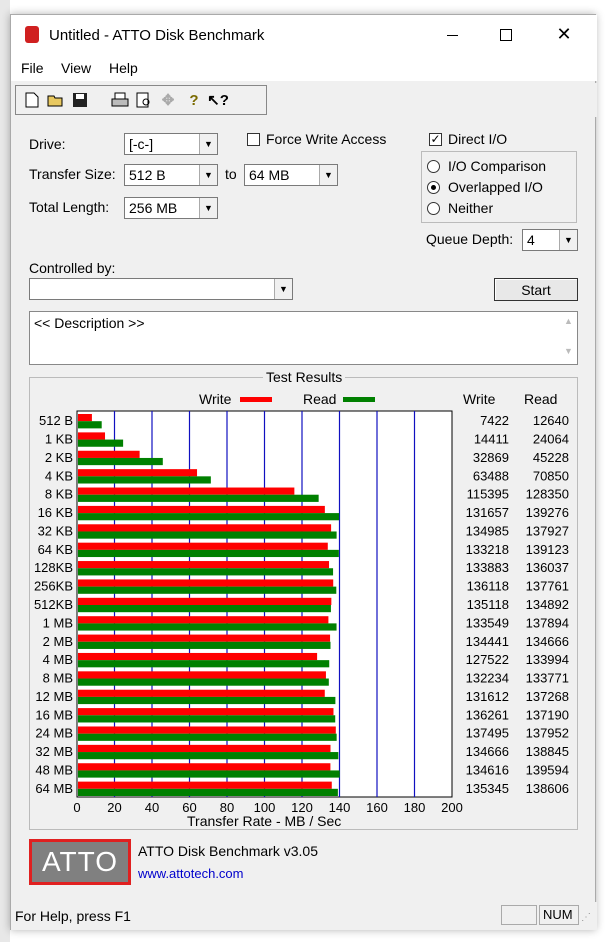 The height and width of the screenshot is (942, 615). Describe the element at coordinates (491, 475) in the screenshot. I see `write-value-label: 63488` at that location.